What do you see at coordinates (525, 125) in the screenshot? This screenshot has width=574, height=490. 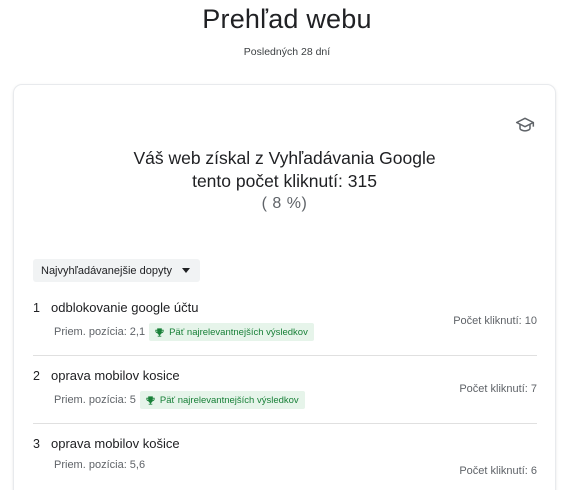 I see `school-icon` at bounding box center [525, 125].